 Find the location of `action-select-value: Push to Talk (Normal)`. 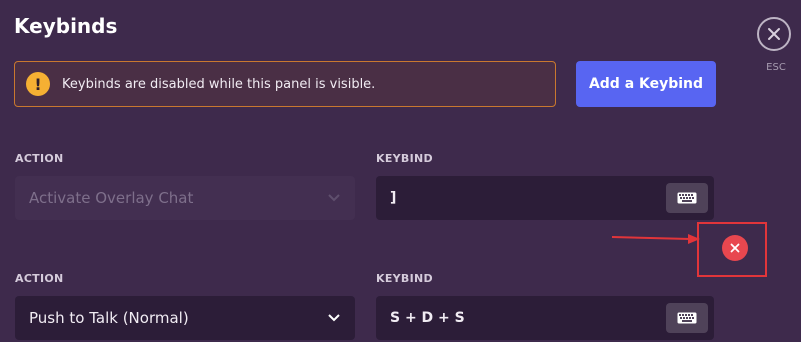

action-select-value: Push to Talk (Normal) is located at coordinates (109, 318).